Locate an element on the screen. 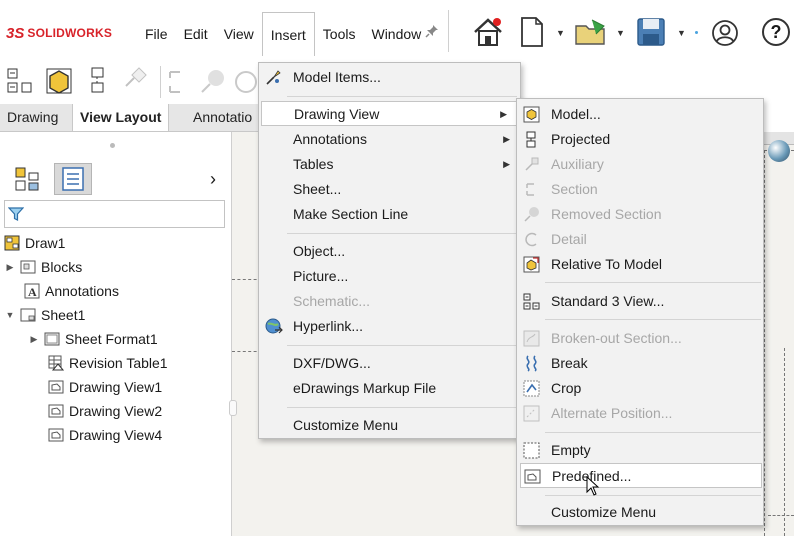 This screenshot has height=536, width=794. collapse-arrow-icon: ▼ is located at coordinates (10, 315).